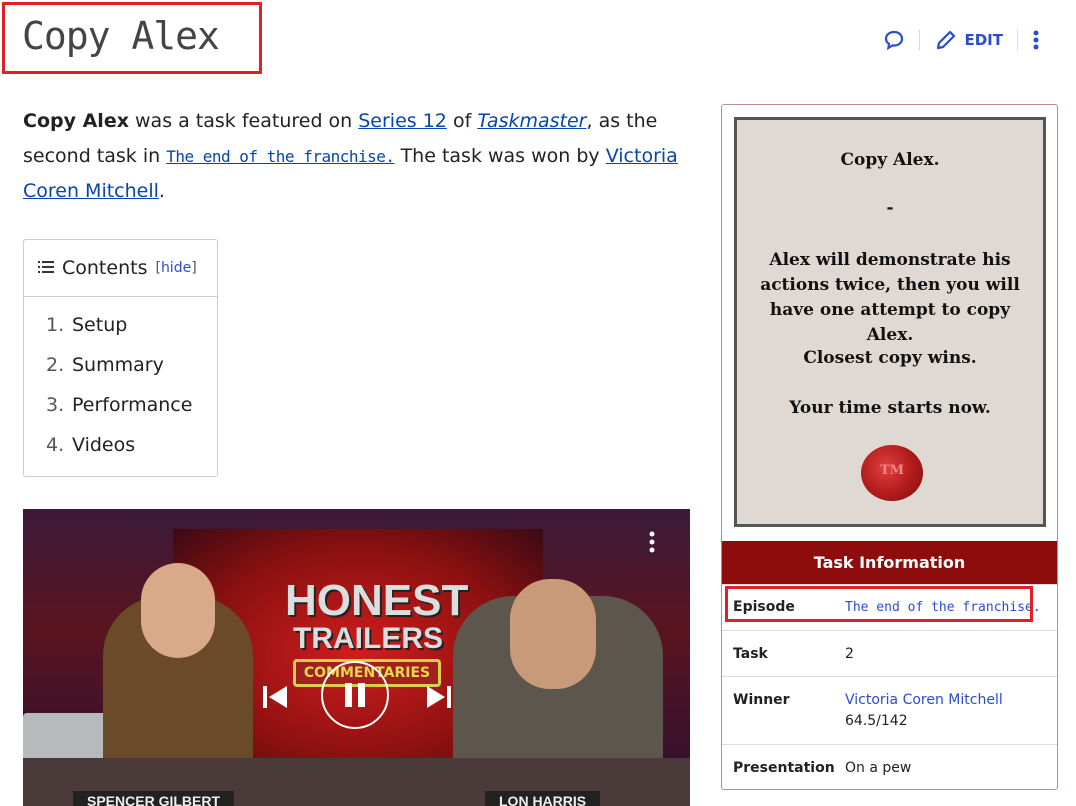  I want to click on intro-text: The task was won by, so click(500, 156).